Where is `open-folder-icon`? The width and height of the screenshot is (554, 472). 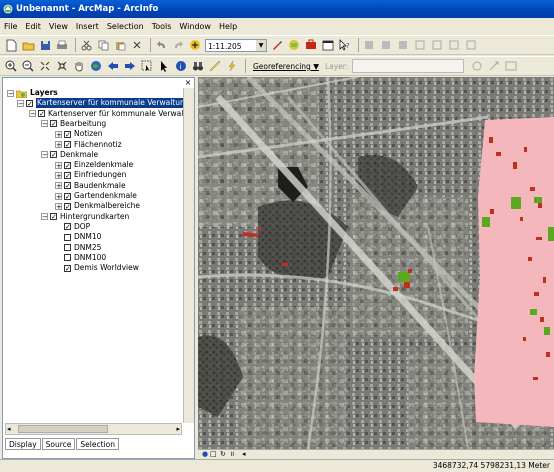 open-folder-icon is located at coordinates (28, 45).